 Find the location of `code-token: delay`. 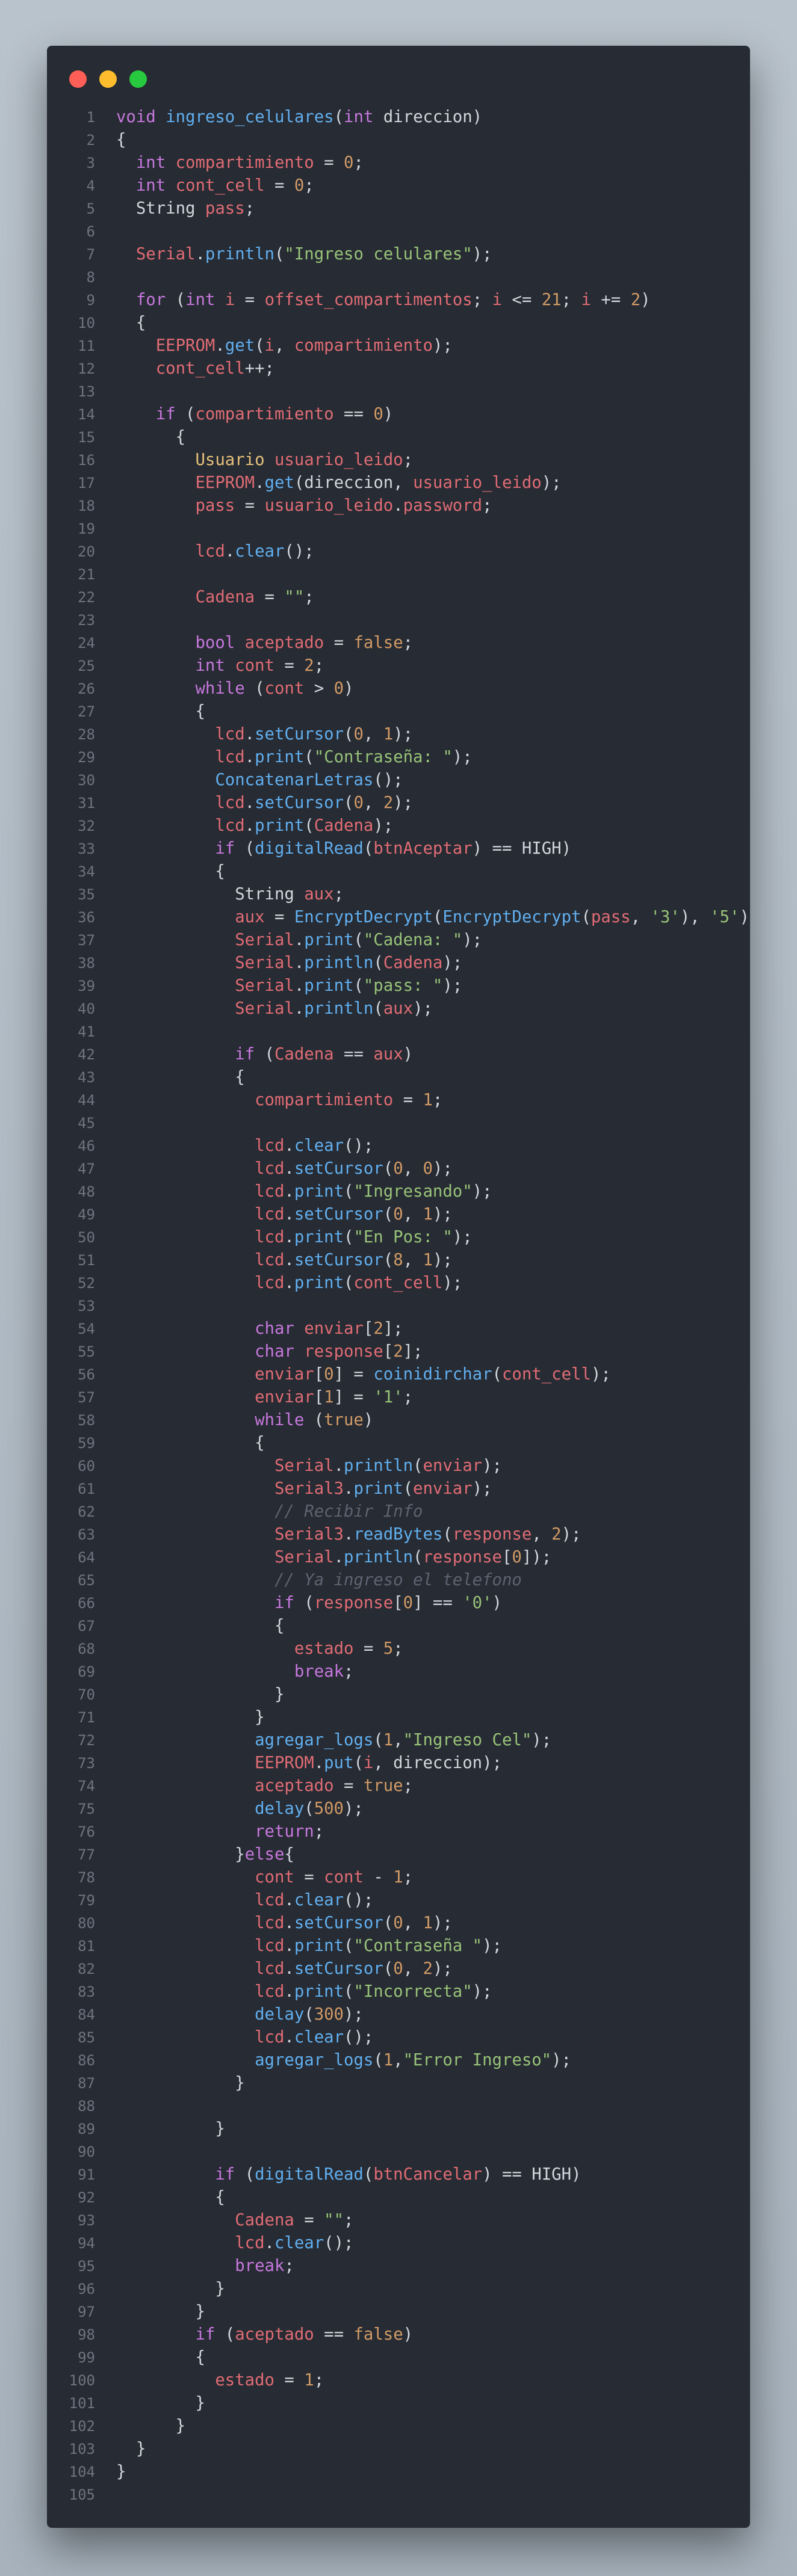

code-token: delay is located at coordinates (280, 1808).